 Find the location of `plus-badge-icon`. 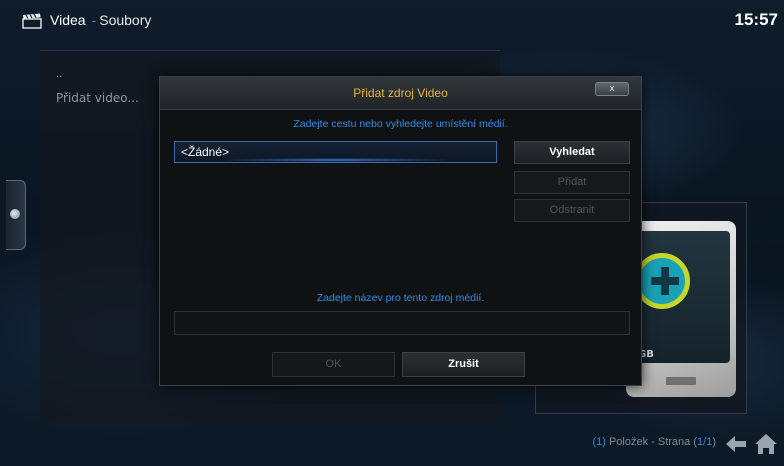

plus-badge-icon is located at coordinates (662, 281).